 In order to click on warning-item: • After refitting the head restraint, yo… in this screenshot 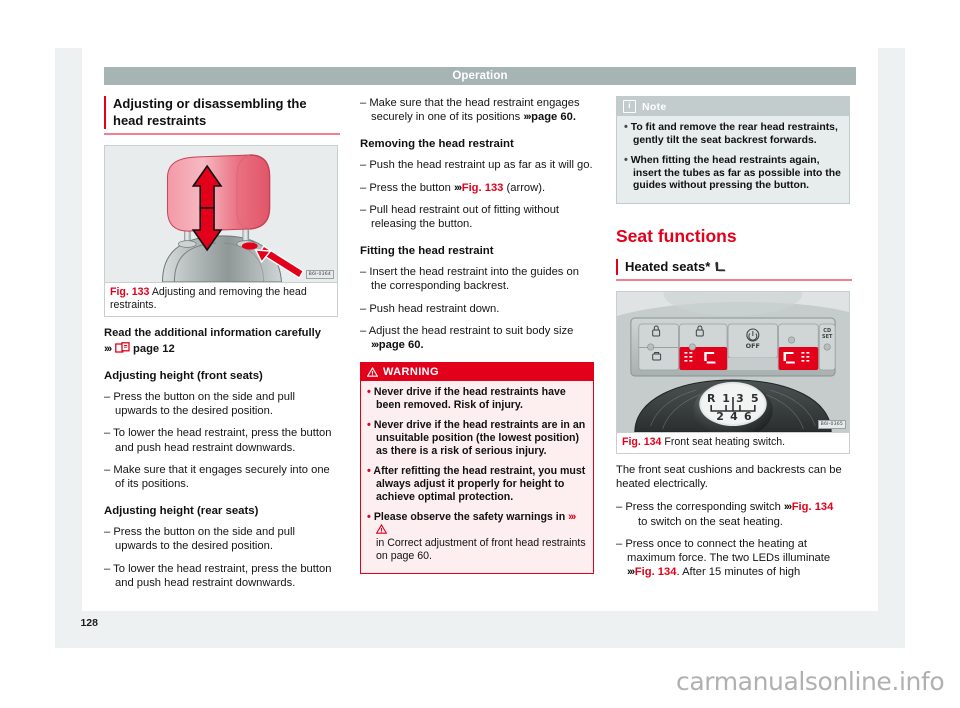, I will do `click(476, 484)`.